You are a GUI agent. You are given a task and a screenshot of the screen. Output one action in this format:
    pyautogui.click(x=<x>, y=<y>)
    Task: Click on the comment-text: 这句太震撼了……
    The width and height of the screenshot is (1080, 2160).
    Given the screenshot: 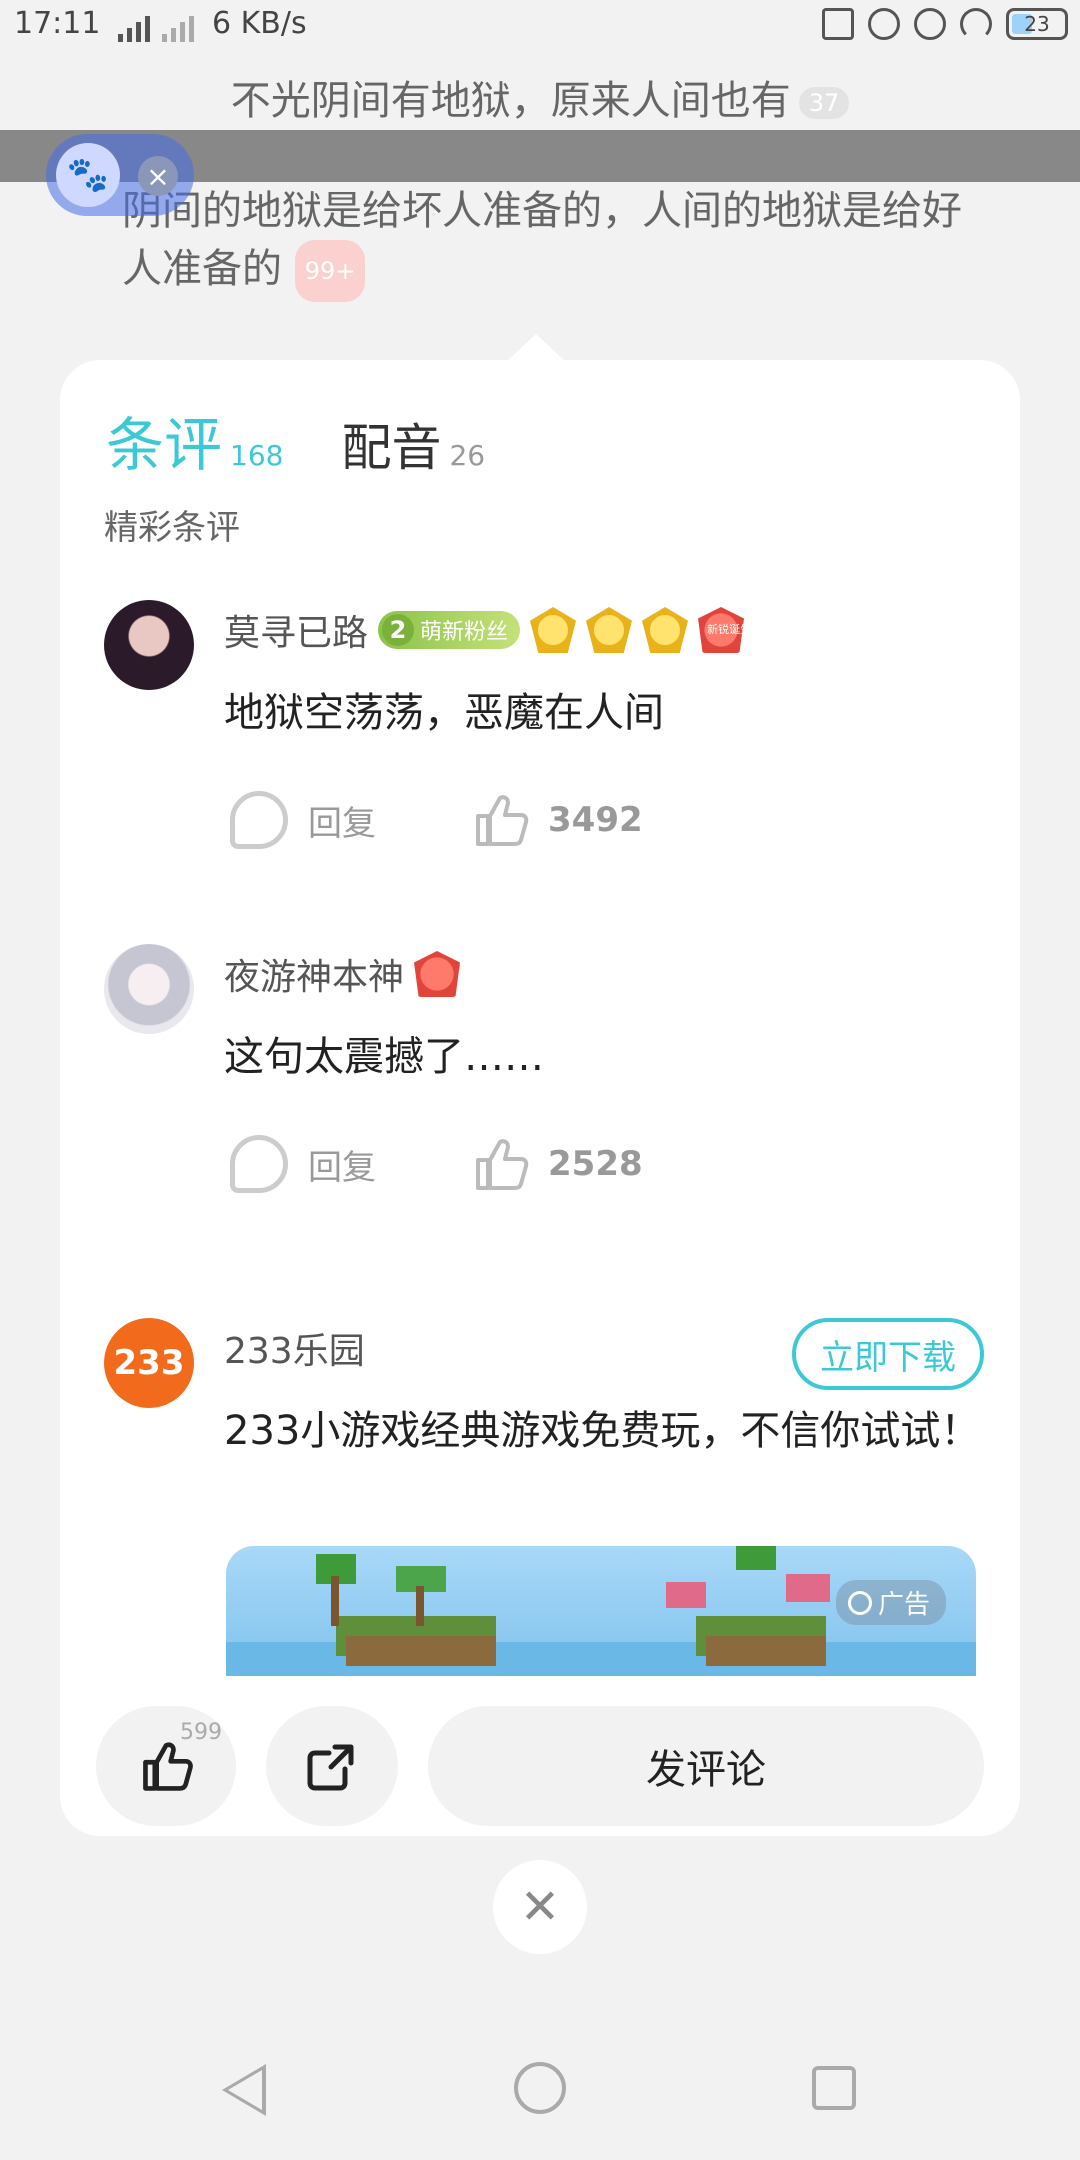 What is the action you would take?
    pyautogui.click(x=384, y=1057)
    